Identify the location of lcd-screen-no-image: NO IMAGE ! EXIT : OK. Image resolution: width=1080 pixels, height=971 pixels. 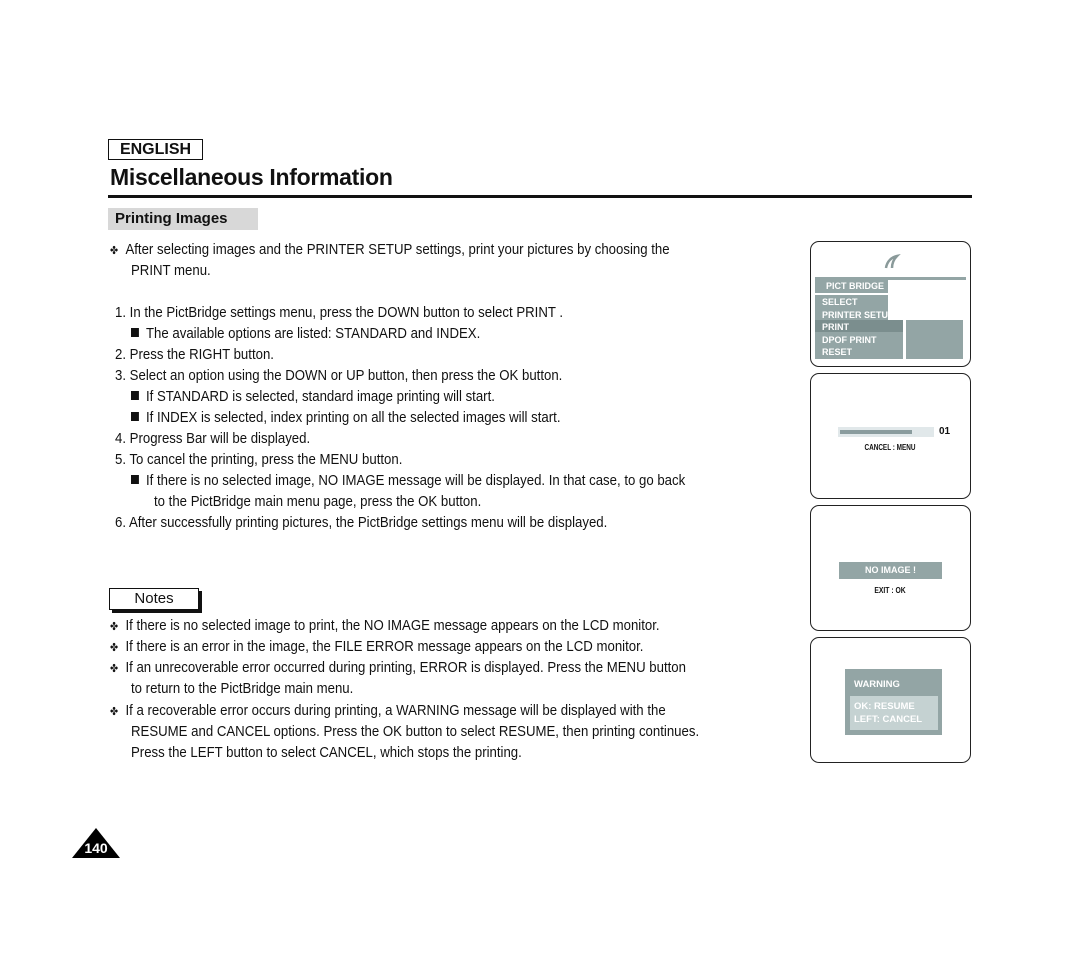
(890, 568).